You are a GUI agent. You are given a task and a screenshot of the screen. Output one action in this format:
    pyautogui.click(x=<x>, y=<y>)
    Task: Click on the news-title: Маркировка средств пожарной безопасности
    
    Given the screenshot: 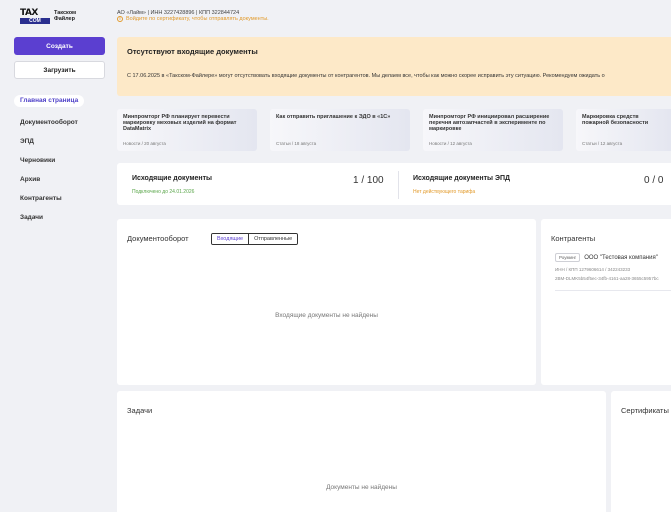 What is the action you would take?
    pyautogui.click(x=615, y=120)
    